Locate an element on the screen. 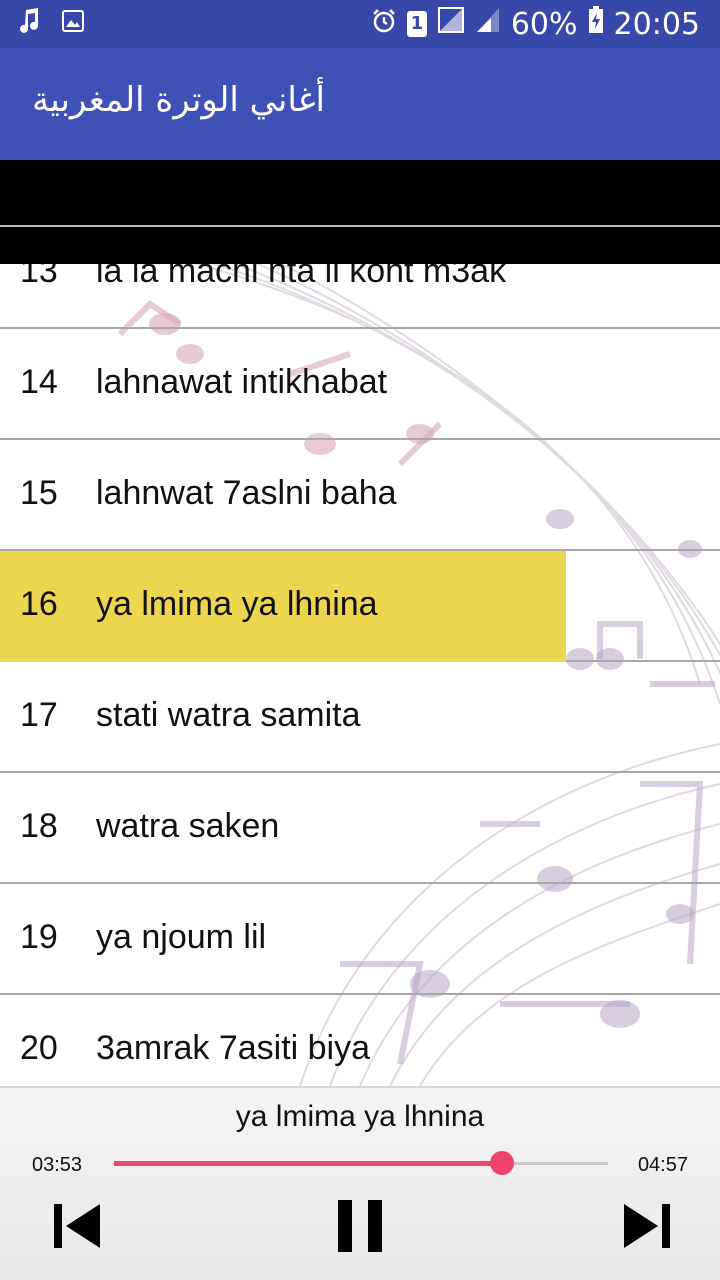  song-number: 16 is located at coordinates (39, 604).